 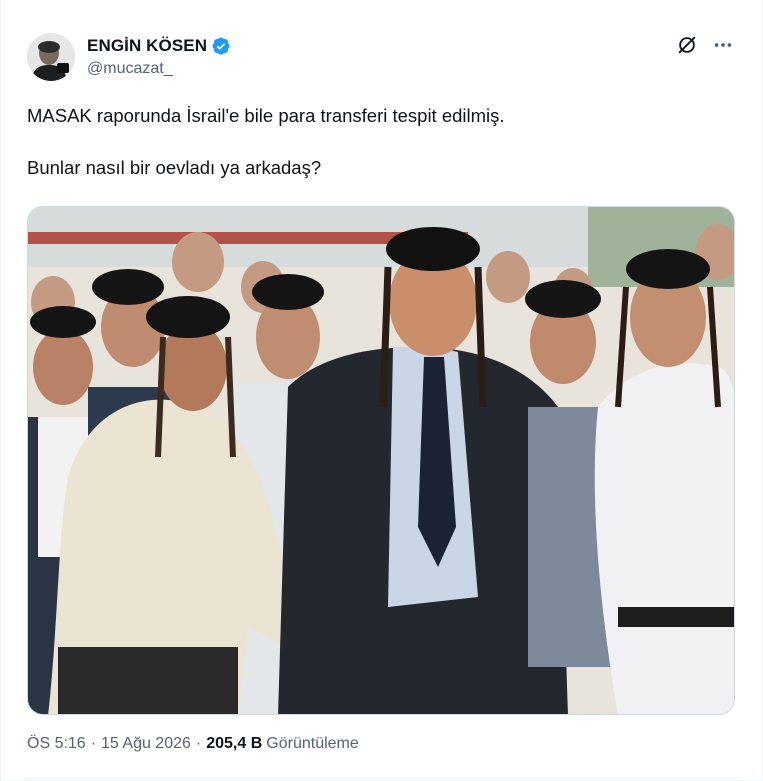 I want to click on tweet-date: 15 Ağu 2026, so click(x=146, y=744).